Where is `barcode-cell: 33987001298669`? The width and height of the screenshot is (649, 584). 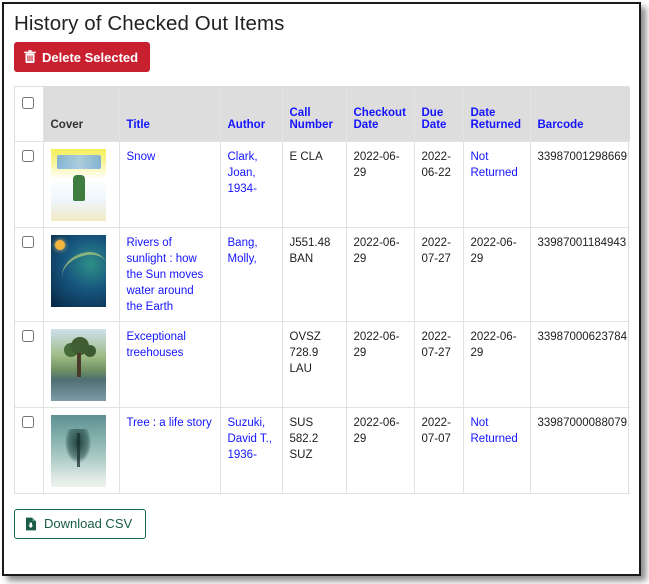 barcode-cell: 33987001298669 is located at coordinates (580, 184).